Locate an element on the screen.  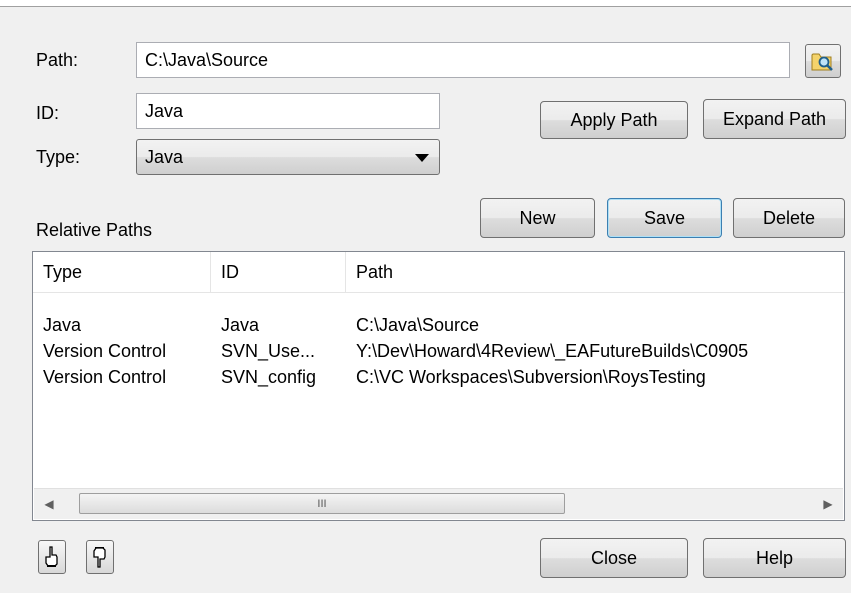
arrow-right-icon: ▶ is located at coordinates (828, 504).